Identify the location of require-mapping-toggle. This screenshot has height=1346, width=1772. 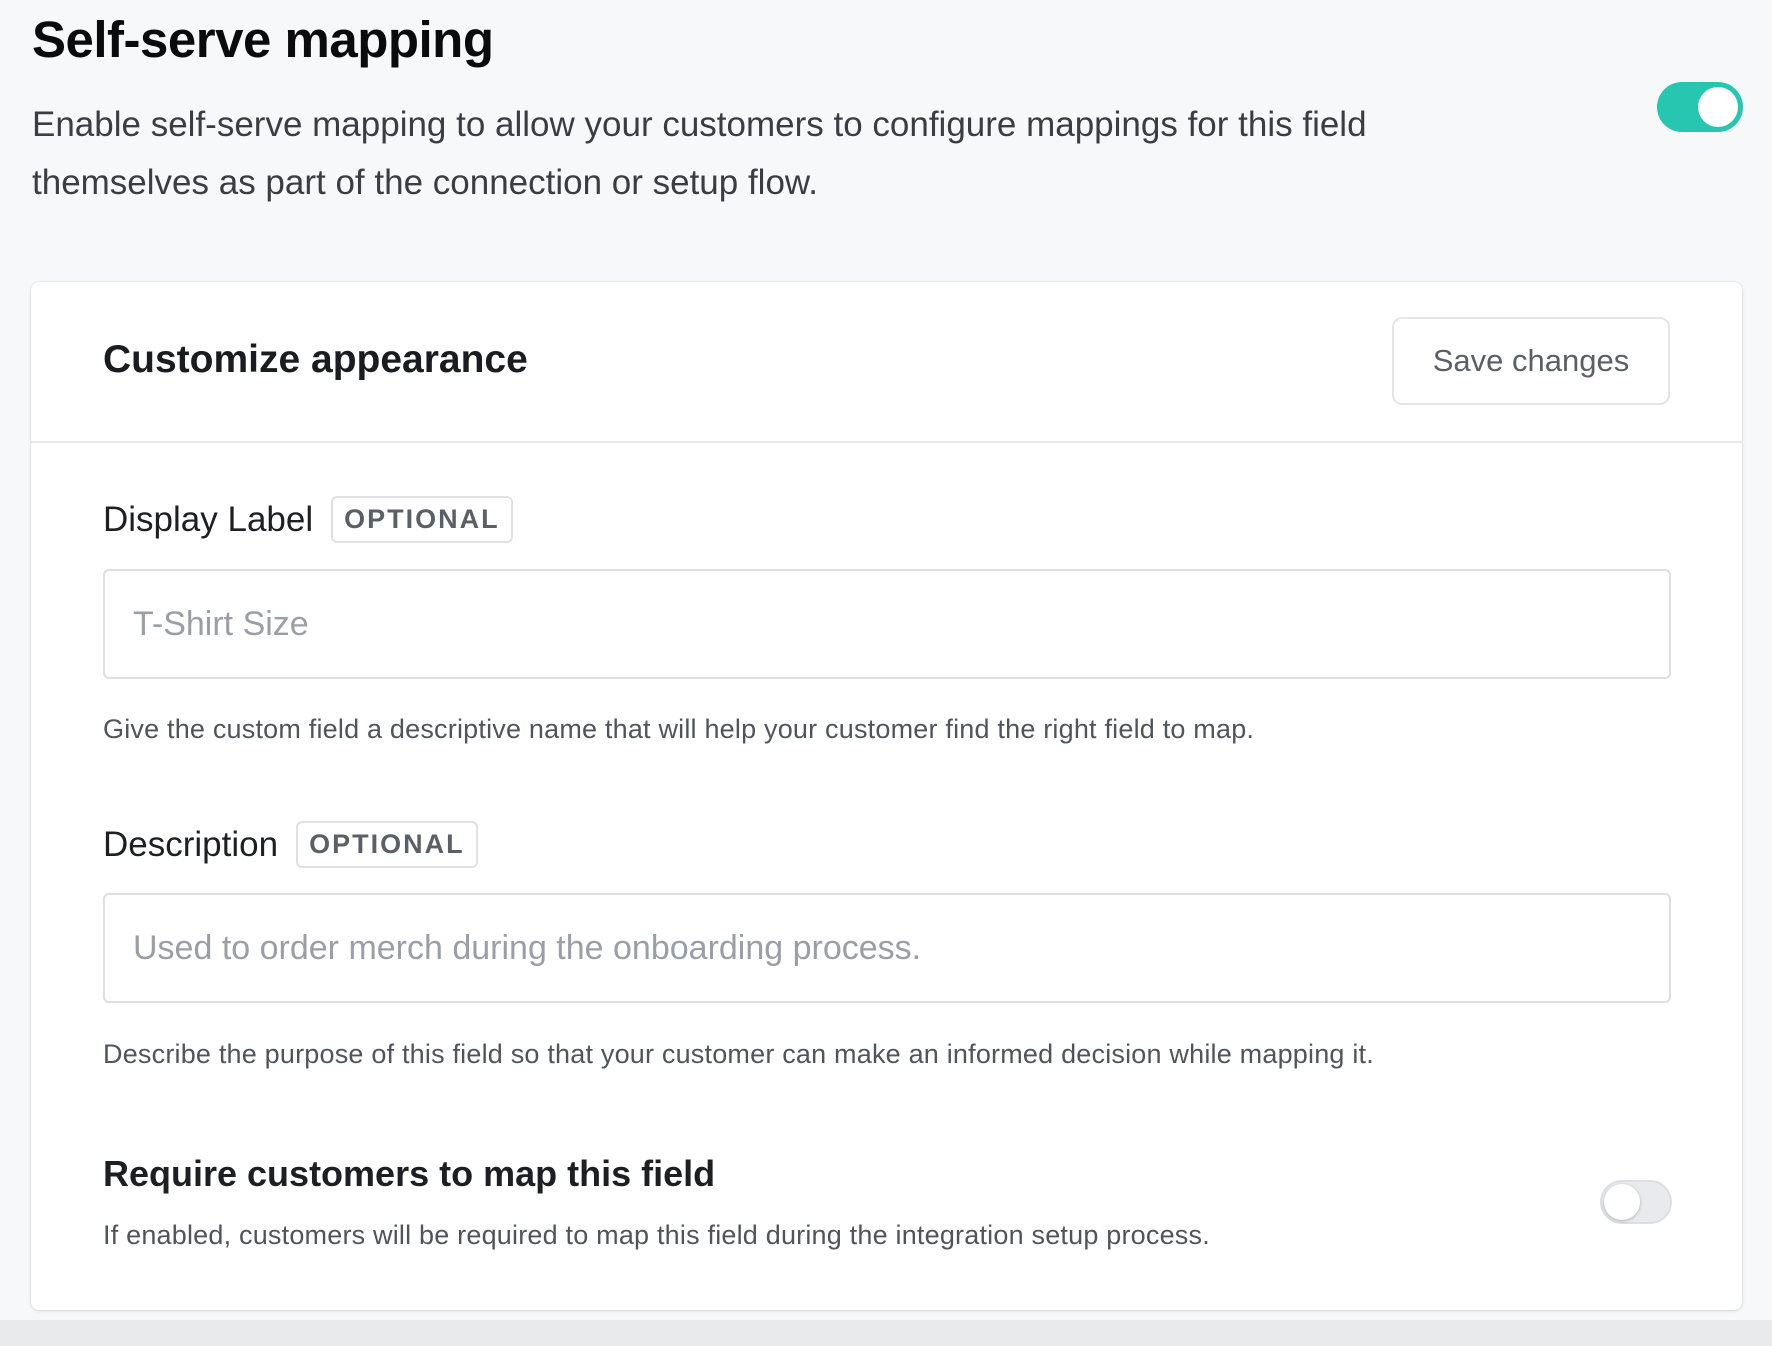
(1636, 1202).